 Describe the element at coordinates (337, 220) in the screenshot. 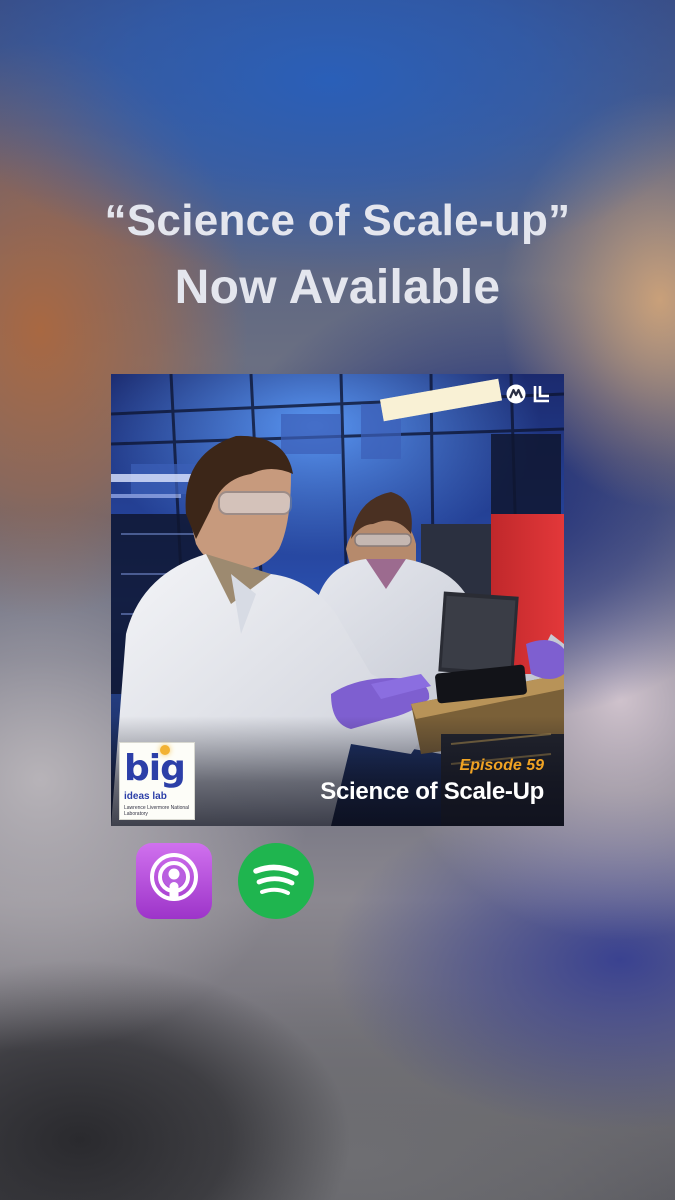

I see `headline-episode-name: “Science of Scale-up”` at that location.